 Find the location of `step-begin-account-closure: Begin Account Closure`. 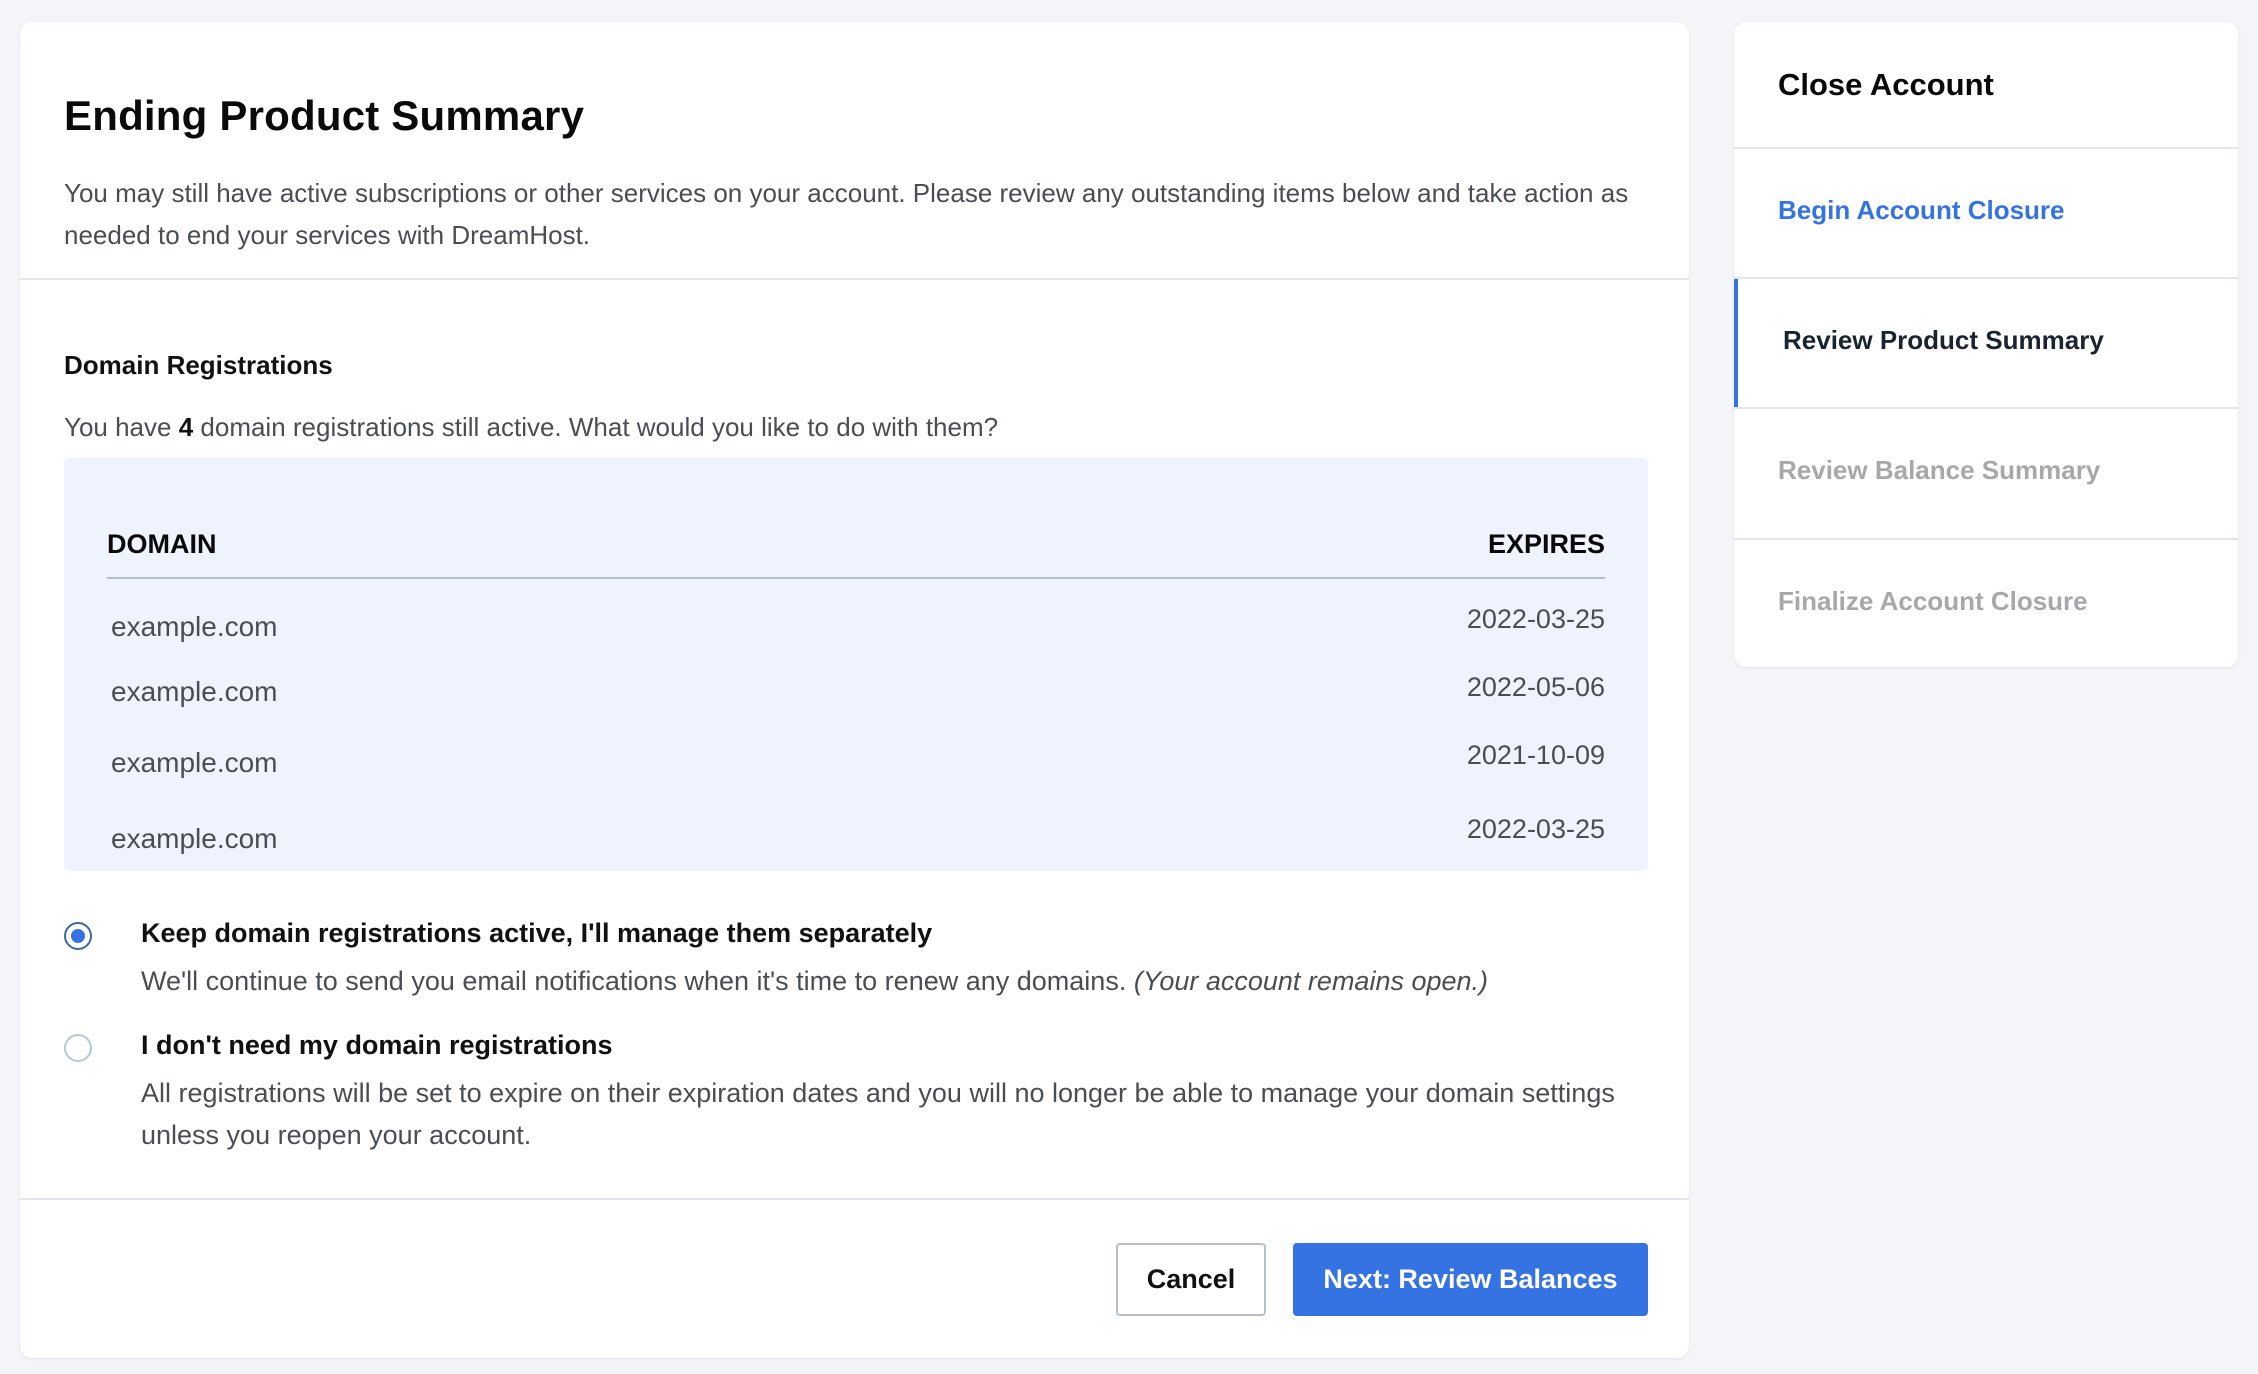

step-begin-account-closure: Begin Account Closure is located at coordinates (1986, 213).